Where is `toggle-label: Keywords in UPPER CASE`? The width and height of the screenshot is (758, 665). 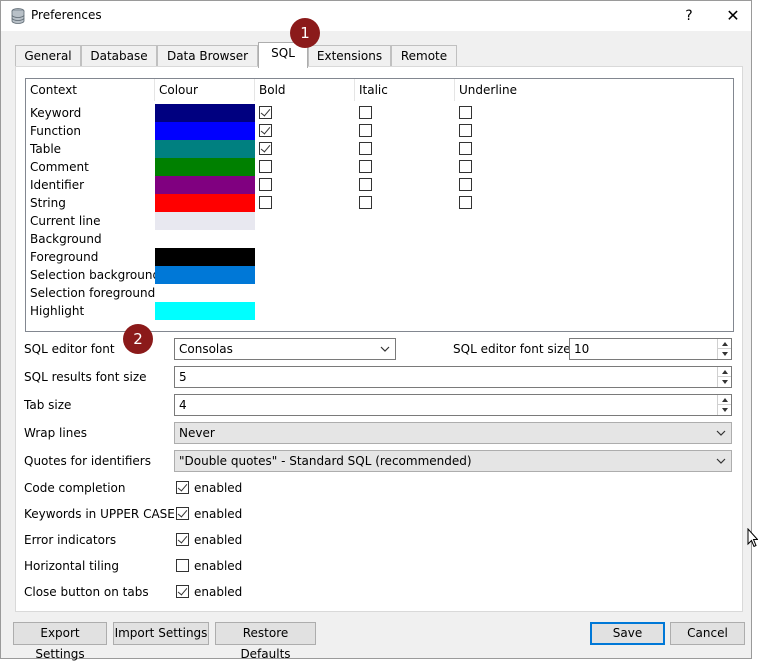
toggle-label: Keywords in UPPER CASE is located at coordinates (99, 514).